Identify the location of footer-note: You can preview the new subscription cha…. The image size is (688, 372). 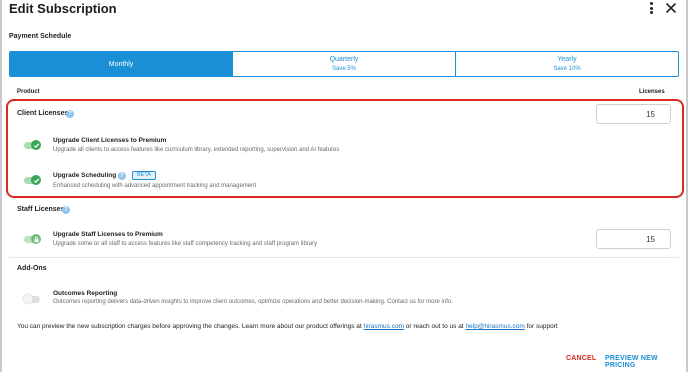
(287, 326).